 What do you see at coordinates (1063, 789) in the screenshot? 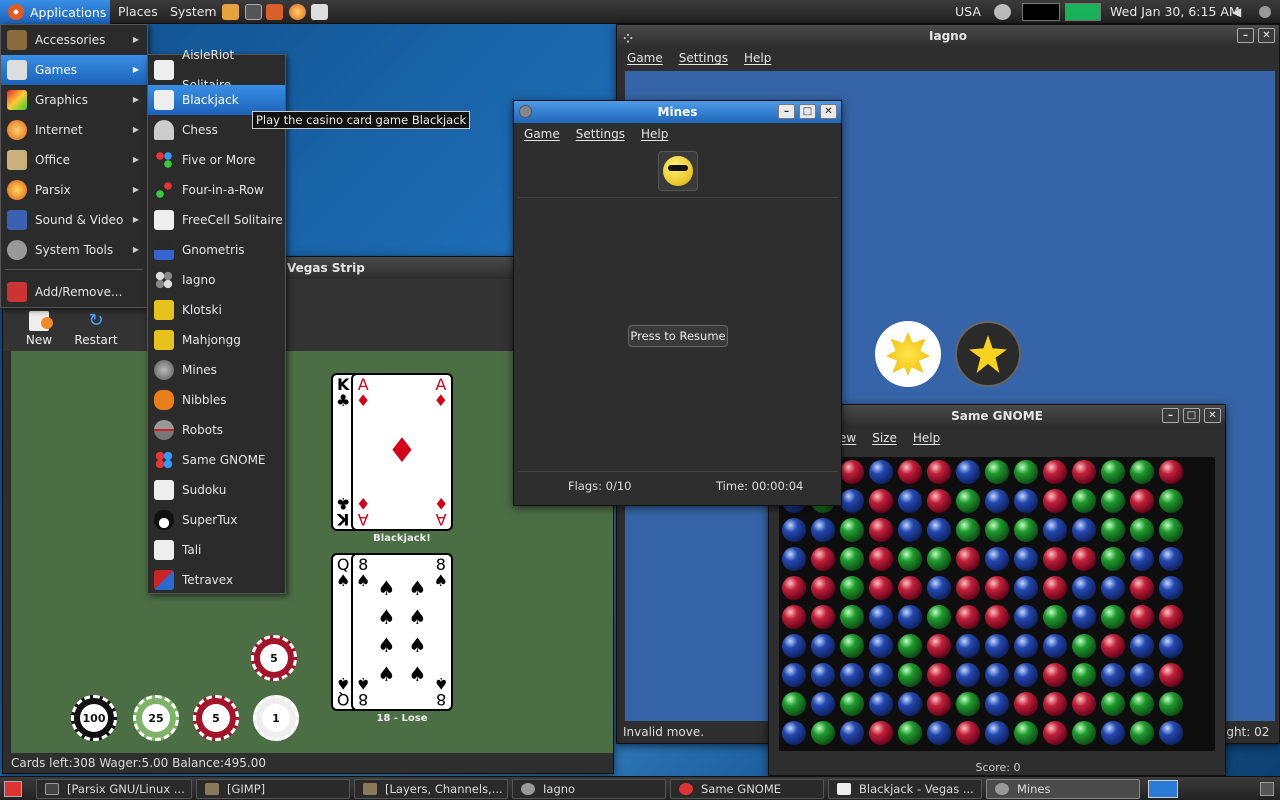
I see `task-mines: Mines` at bounding box center [1063, 789].